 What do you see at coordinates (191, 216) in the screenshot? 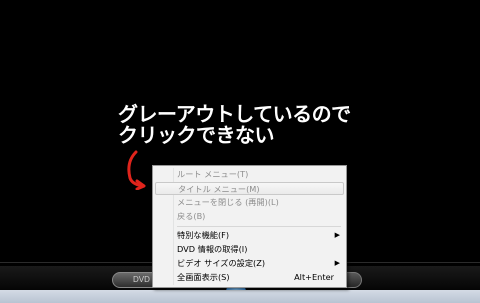
I see `menu-item-label: 戻る(B)` at bounding box center [191, 216].